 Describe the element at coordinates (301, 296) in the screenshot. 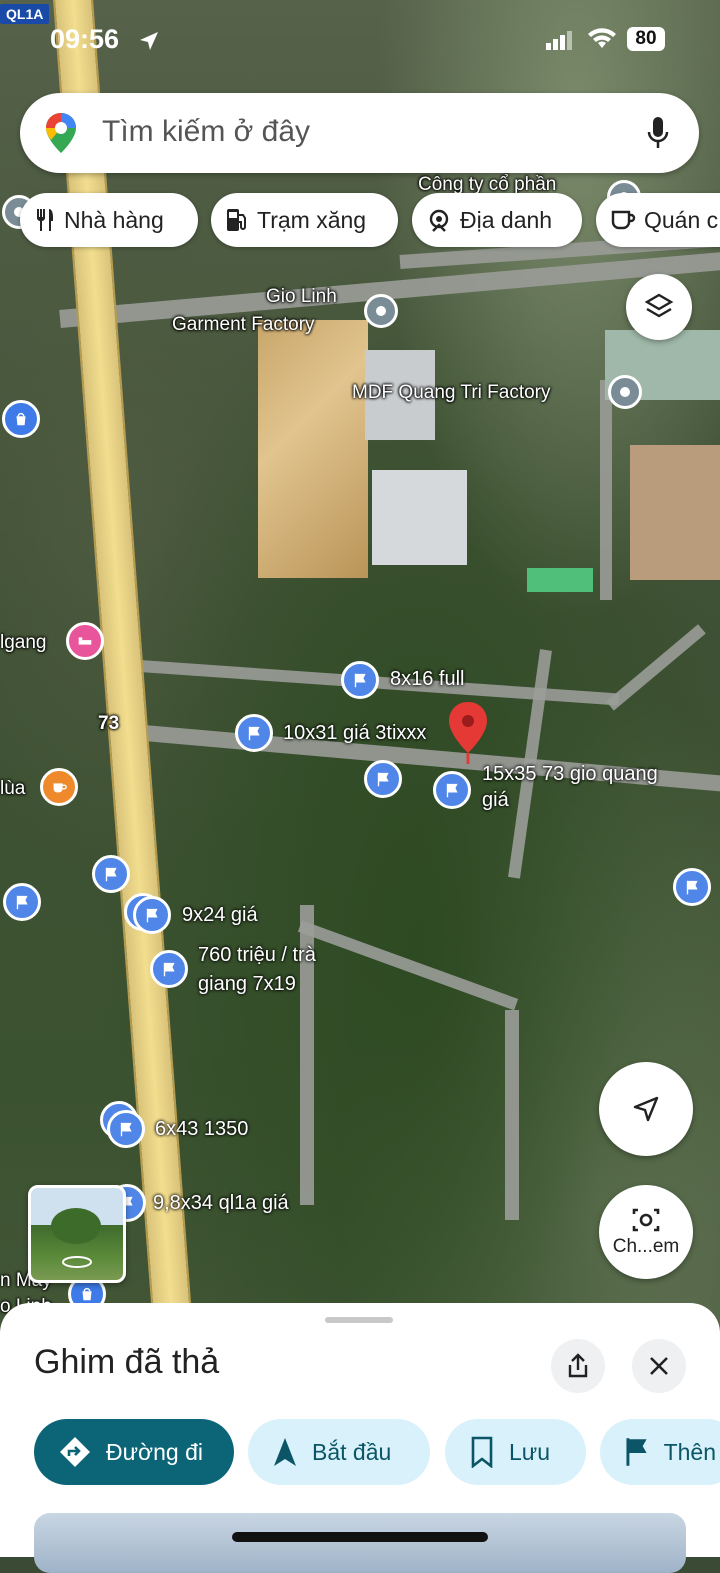

I see `gio-linh-label: Gio Linh` at that location.